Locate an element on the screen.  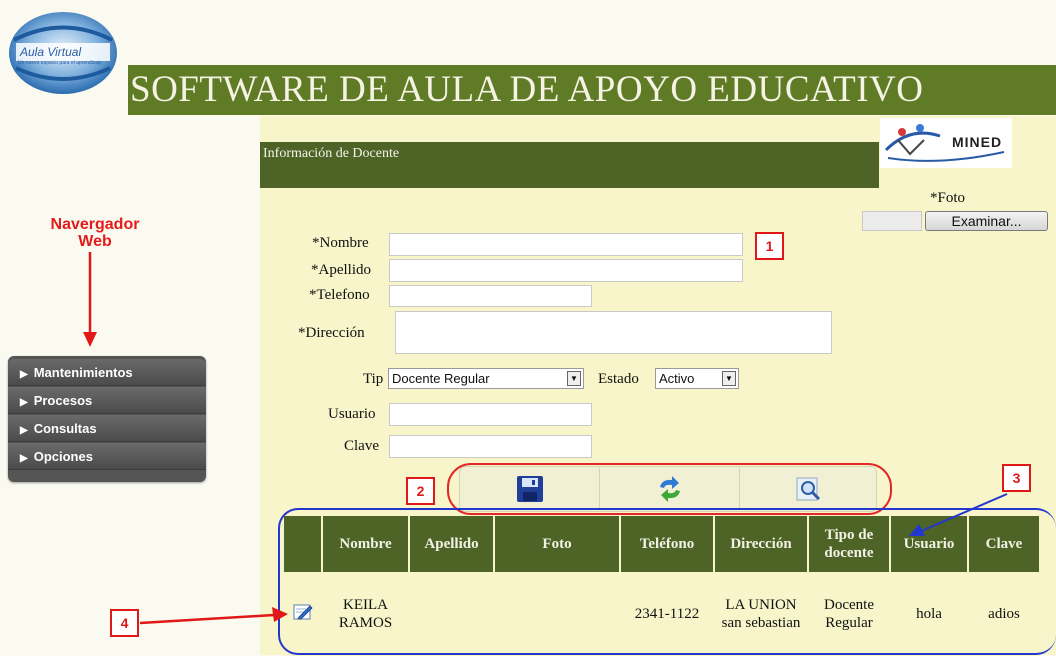
callout-4-arrow is located at coordinates (214, 616).